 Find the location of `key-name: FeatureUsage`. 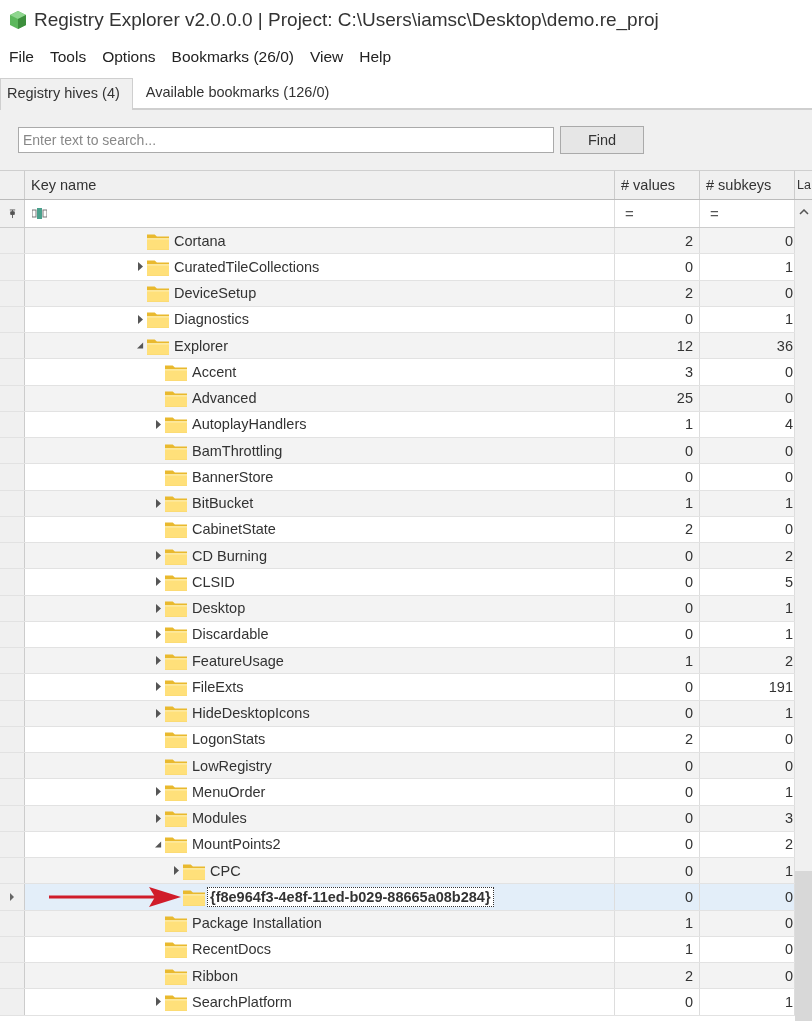

key-name: FeatureUsage is located at coordinates (238, 660).